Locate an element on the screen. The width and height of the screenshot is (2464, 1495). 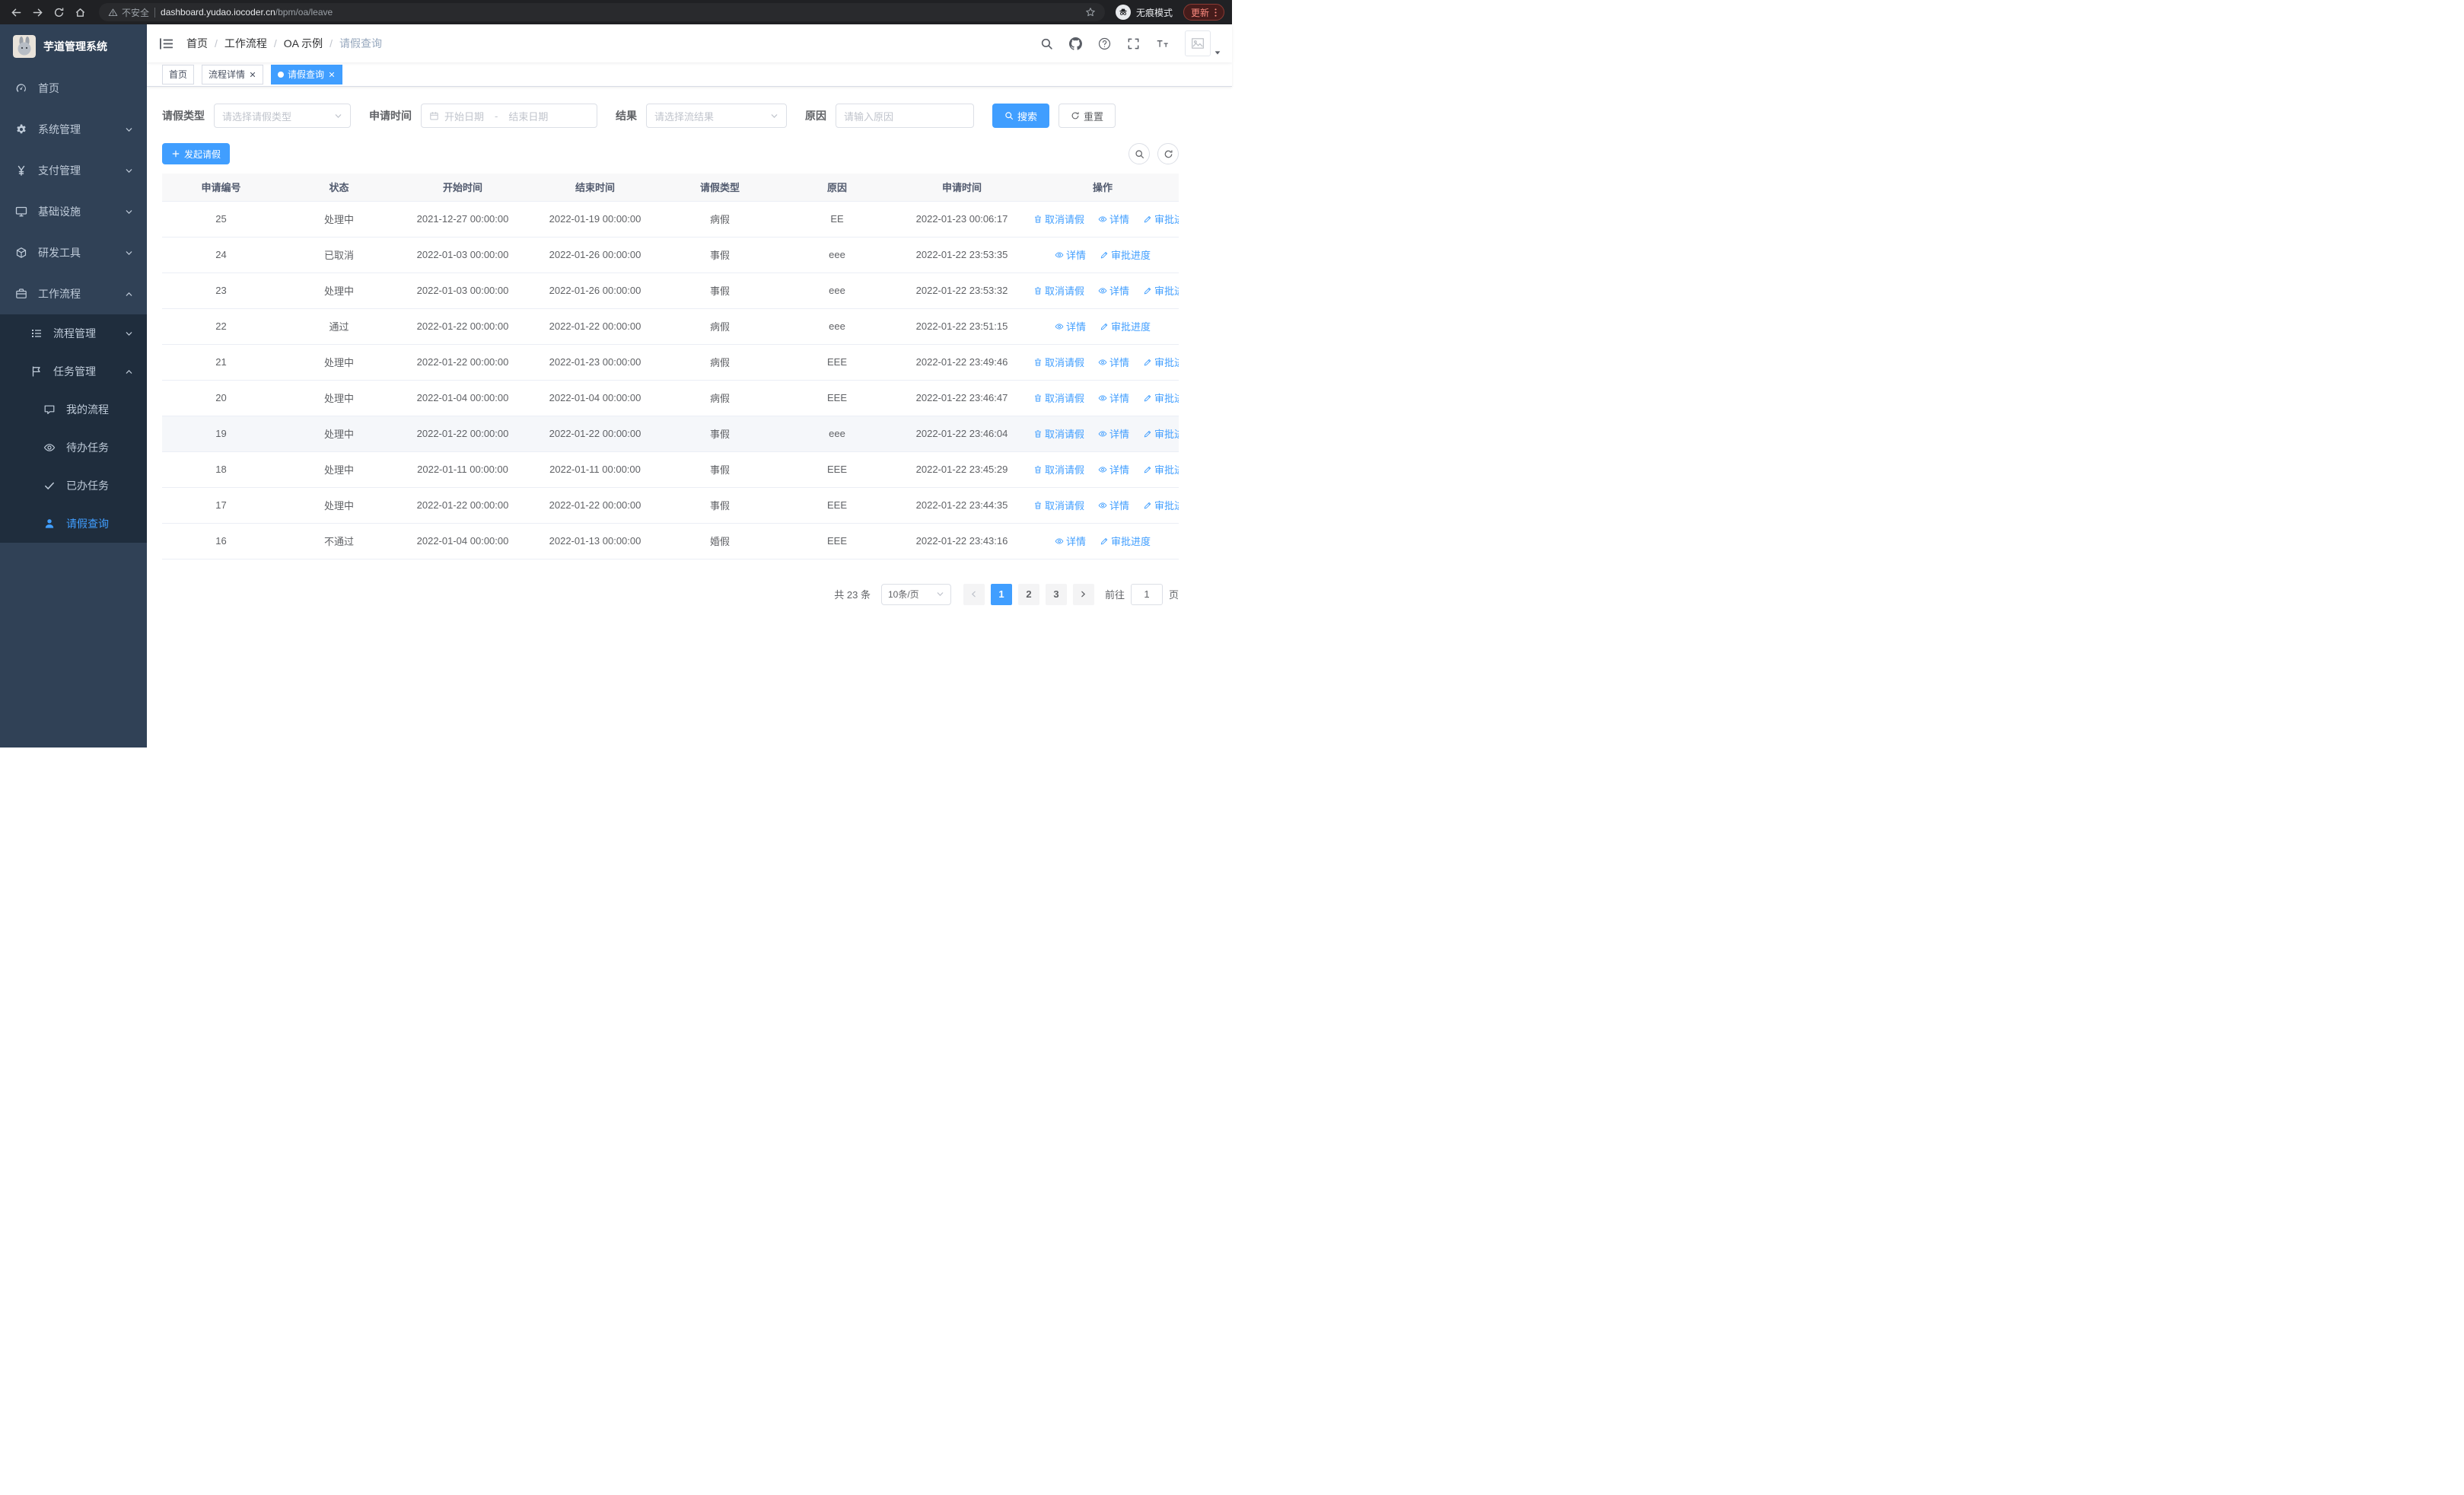
sidebar-item-infrastructure: 基础设施 is located at coordinates (73, 211).